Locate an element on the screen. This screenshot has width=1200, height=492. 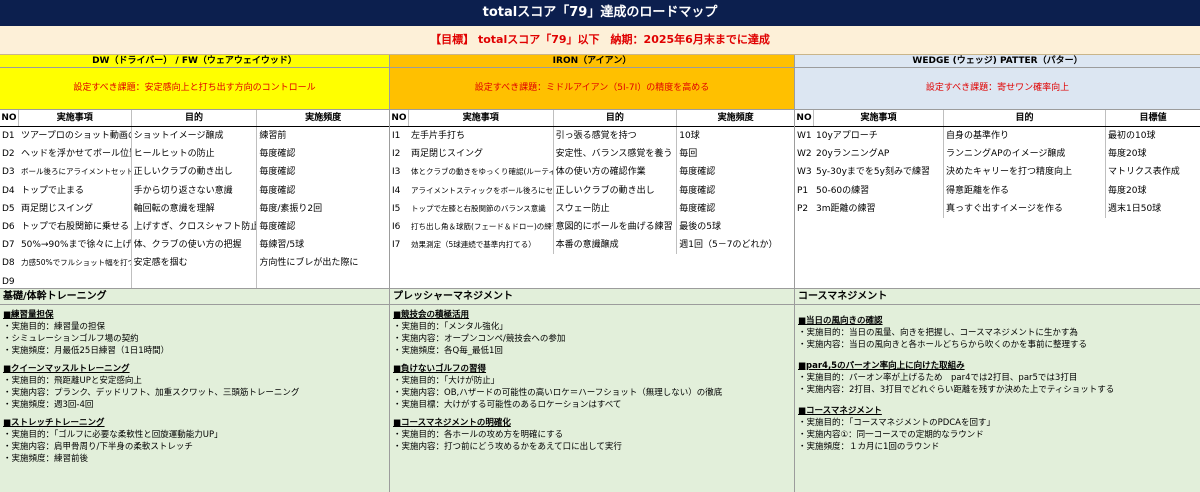
table-row: D1 ツアープロのショット動画の確認ショットイメージ醸成練習前 is located at coordinates (194, 136).